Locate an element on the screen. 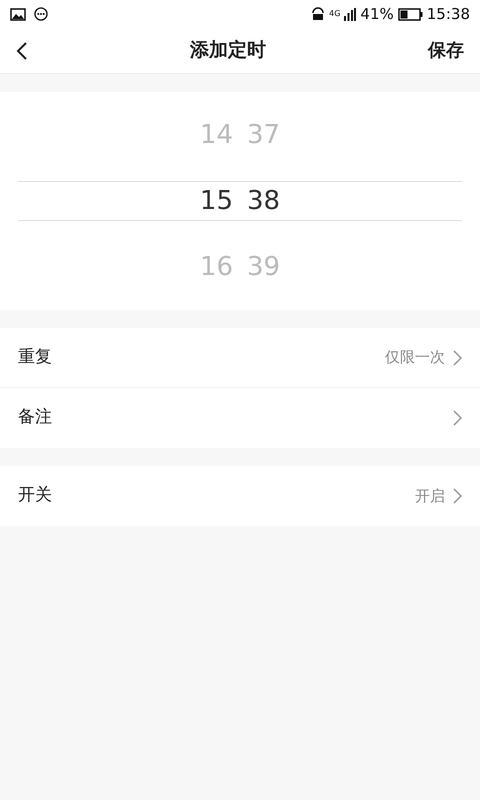  row-label: 开关 is located at coordinates (35, 496).